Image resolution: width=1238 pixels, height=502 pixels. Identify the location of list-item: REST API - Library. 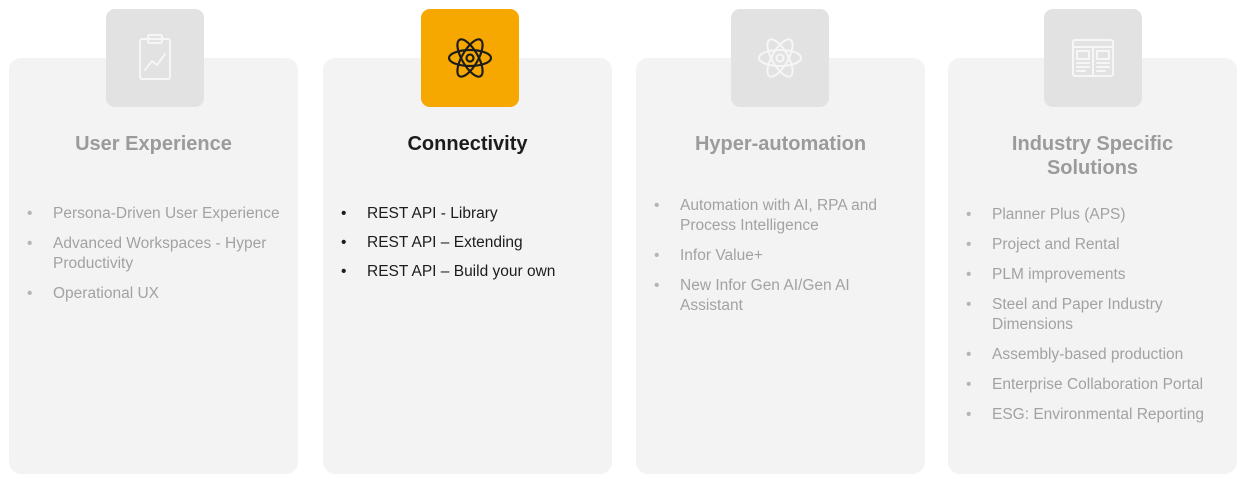
(471, 214).